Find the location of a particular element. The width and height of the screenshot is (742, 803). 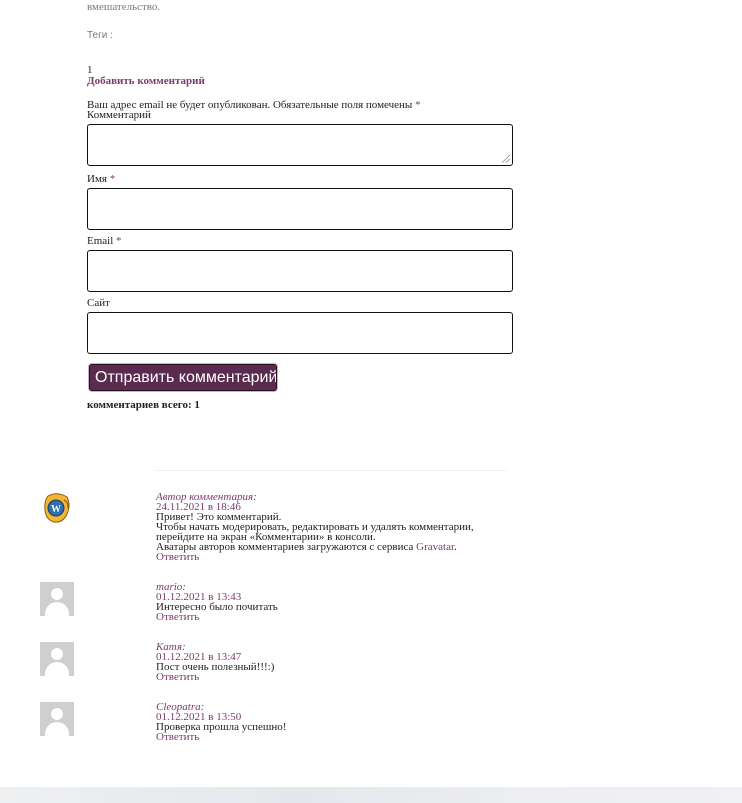

comment-label: Комментарий is located at coordinates (119, 115).